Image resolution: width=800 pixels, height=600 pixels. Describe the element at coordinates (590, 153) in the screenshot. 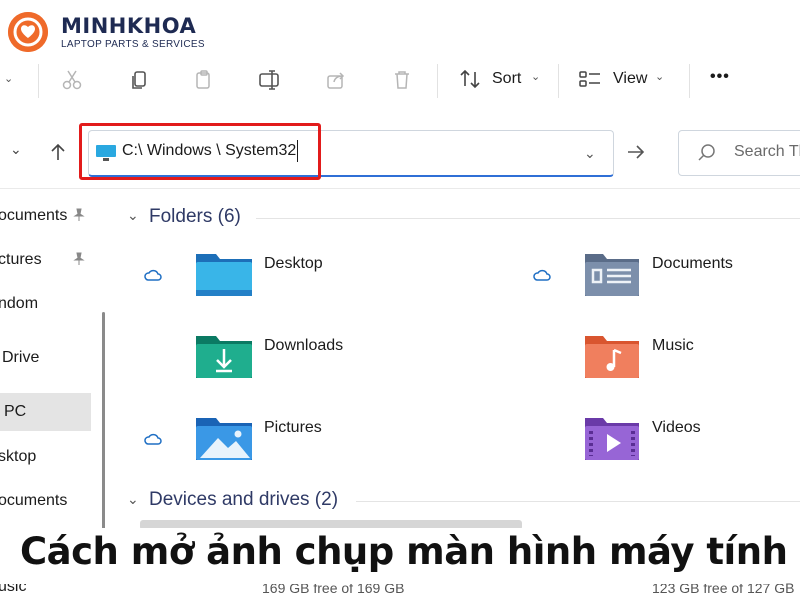

I see `address-dropdown-chevron-icon: ⌄` at that location.